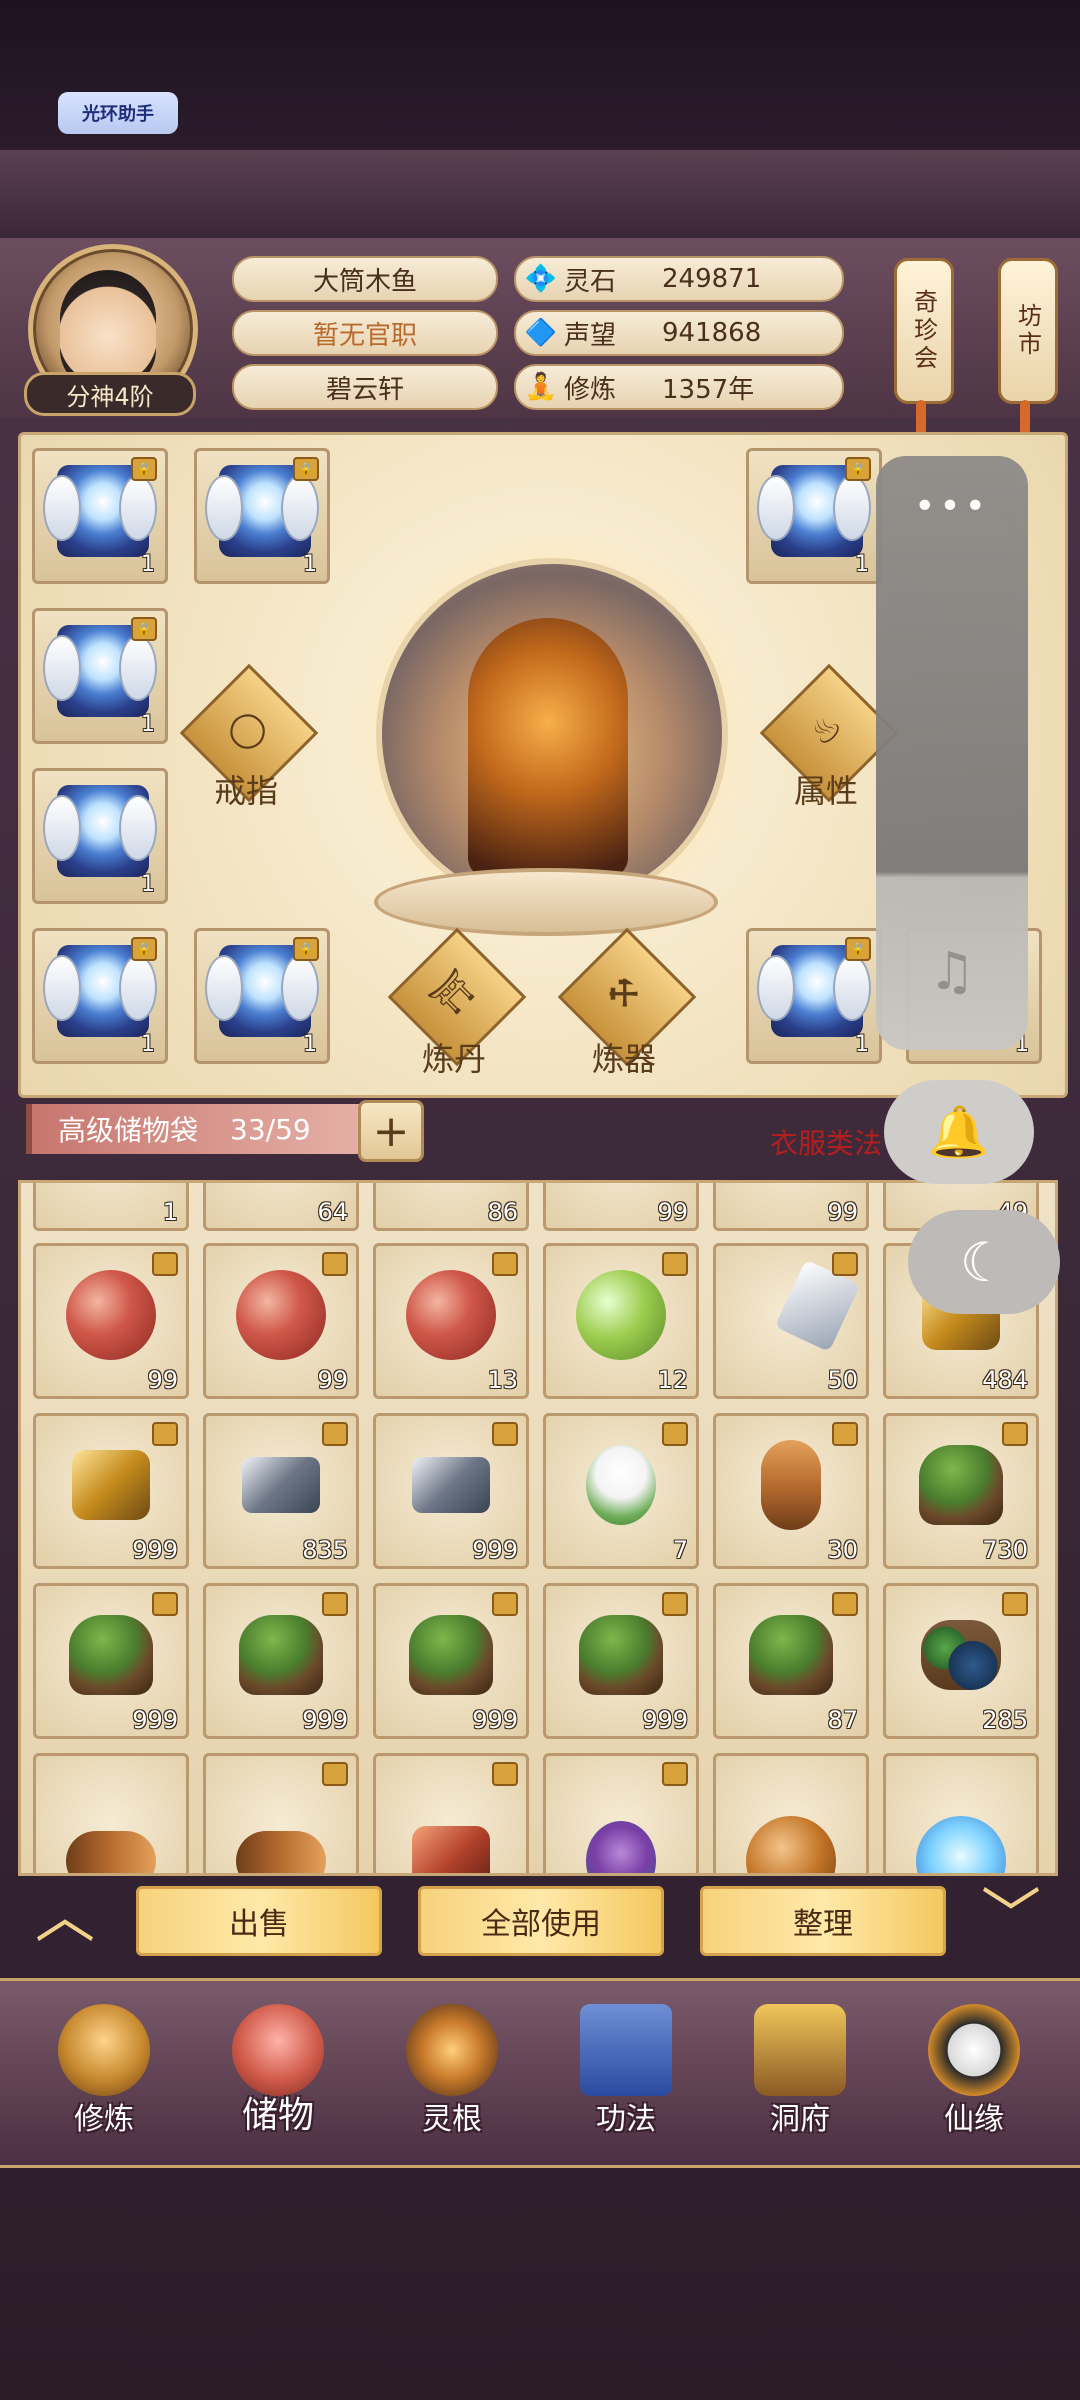  Describe the element at coordinates (712, 333) in the screenshot. I see `stat-value: 941868` at that location.